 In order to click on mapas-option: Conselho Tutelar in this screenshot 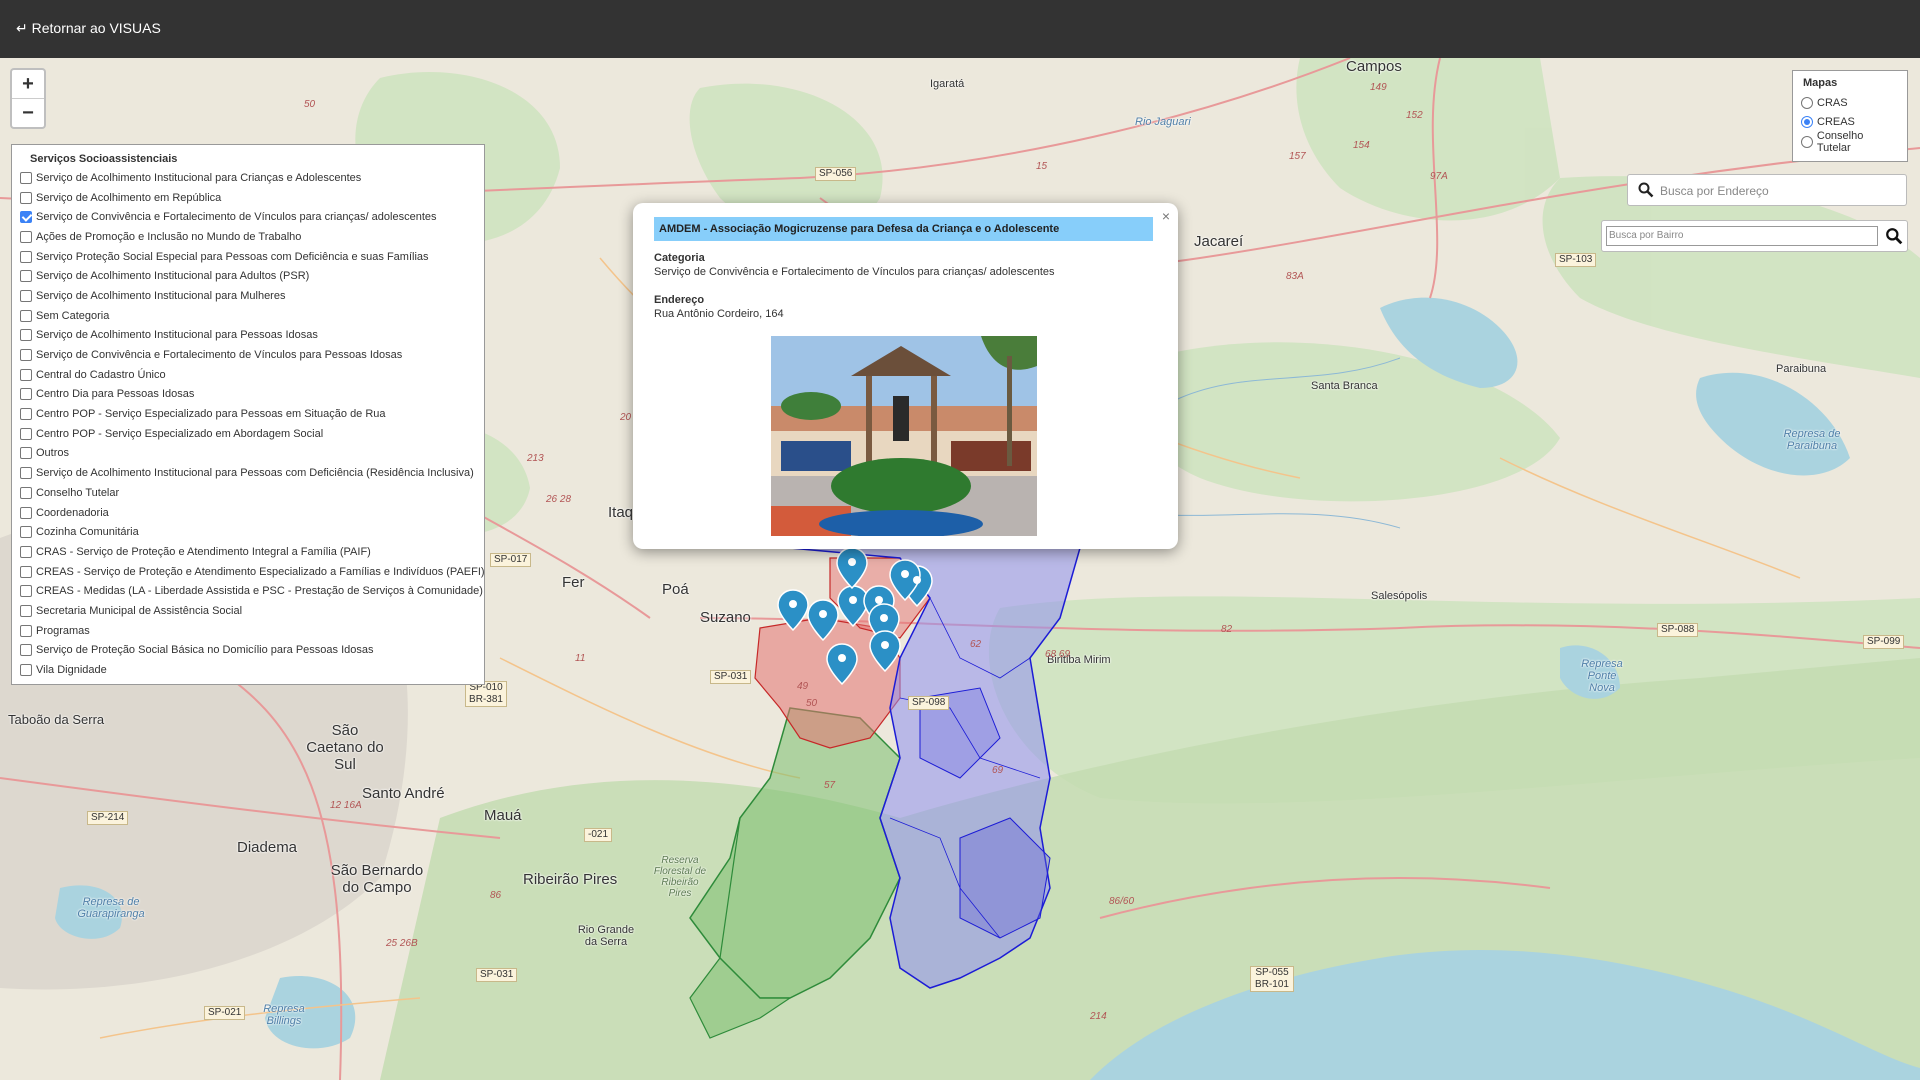, I will do `click(1850, 142)`.